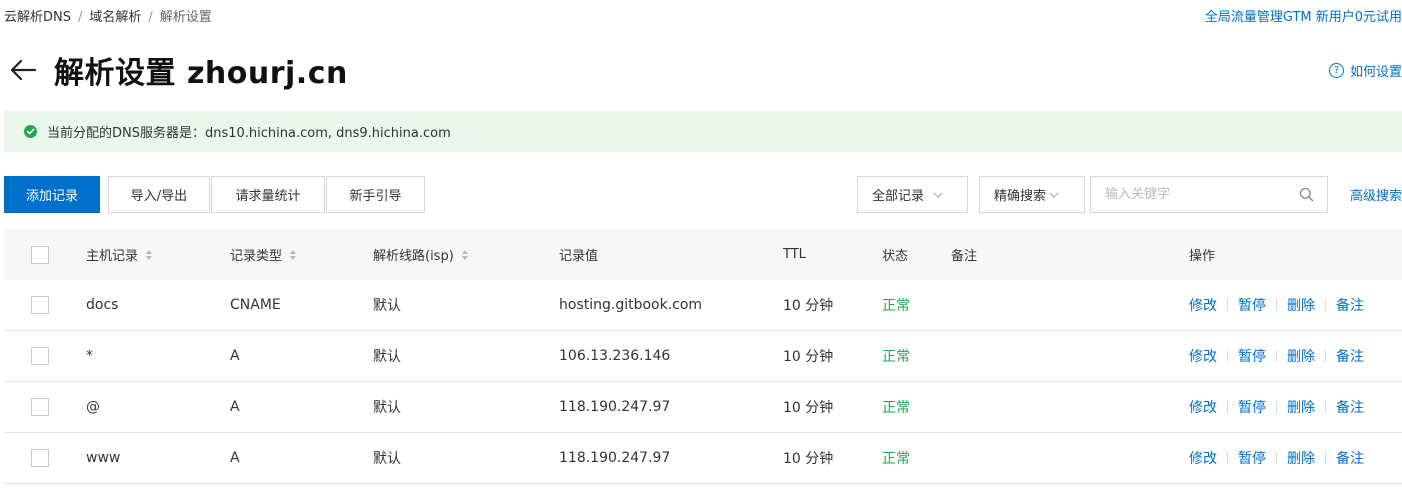  What do you see at coordinates (895, 256) in the screenshot?
I see `column-status: 状态` at bounding box center [895, 256].